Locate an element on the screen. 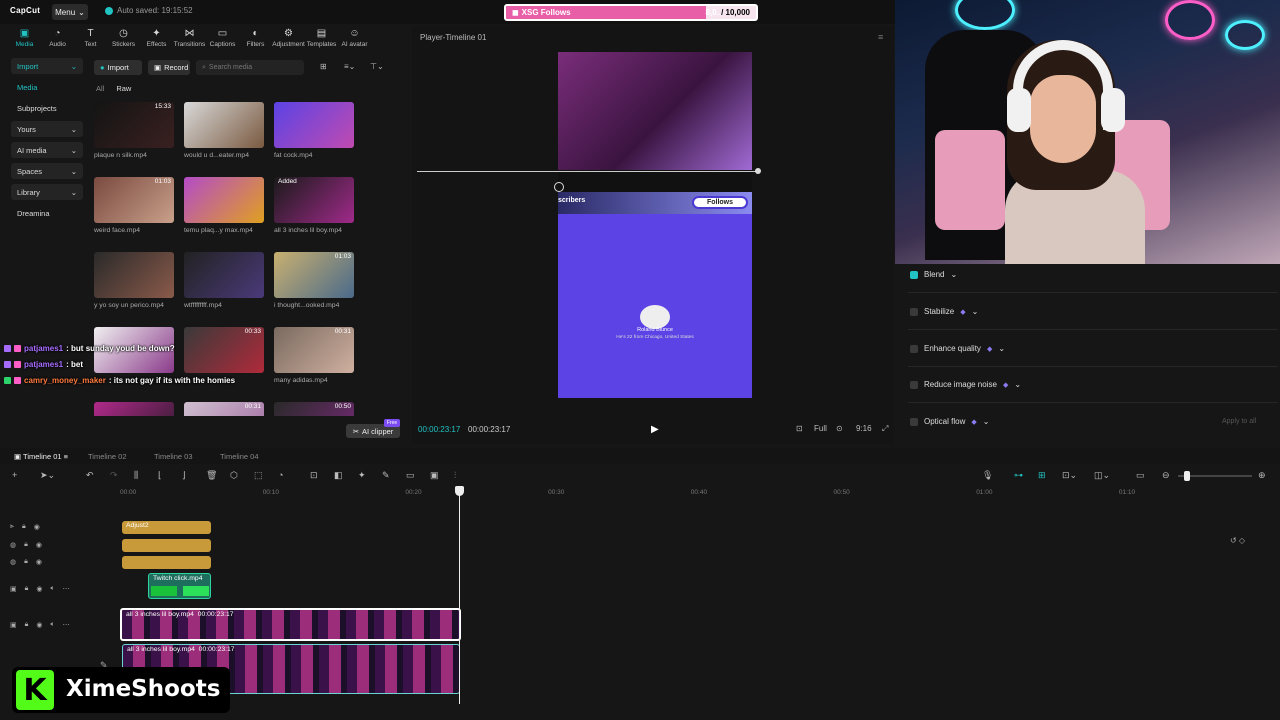  tool-text: T Text is located at coordinates (90, 38).